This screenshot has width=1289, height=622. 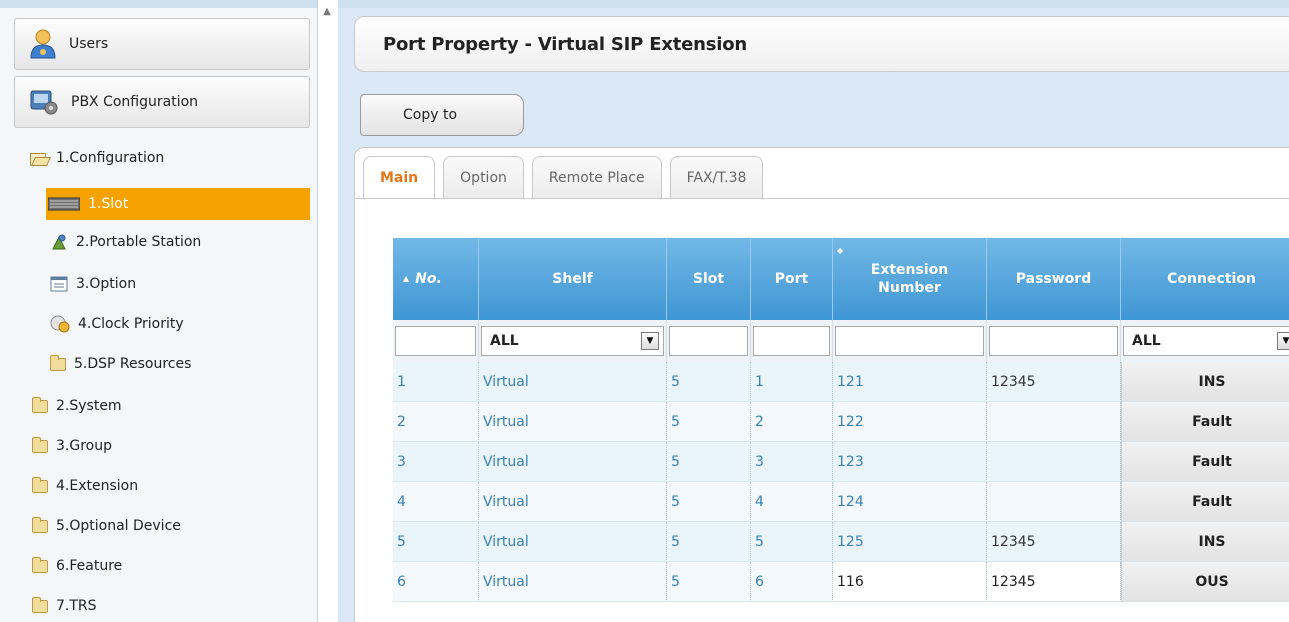 I want to click on tree-item-option: 3.Option, so click(x=180, y=284).